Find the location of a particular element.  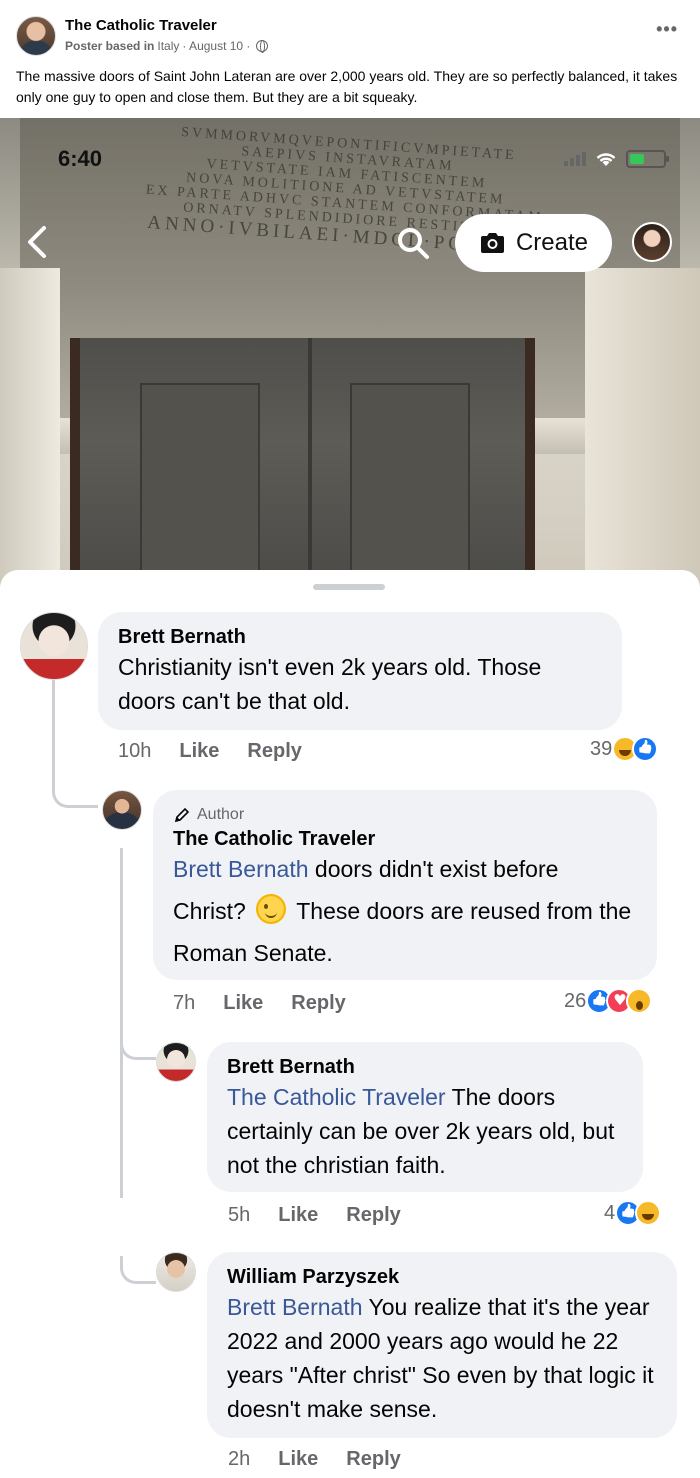

post-meta-time: · August 10 · is located at coordinates (216, 46).